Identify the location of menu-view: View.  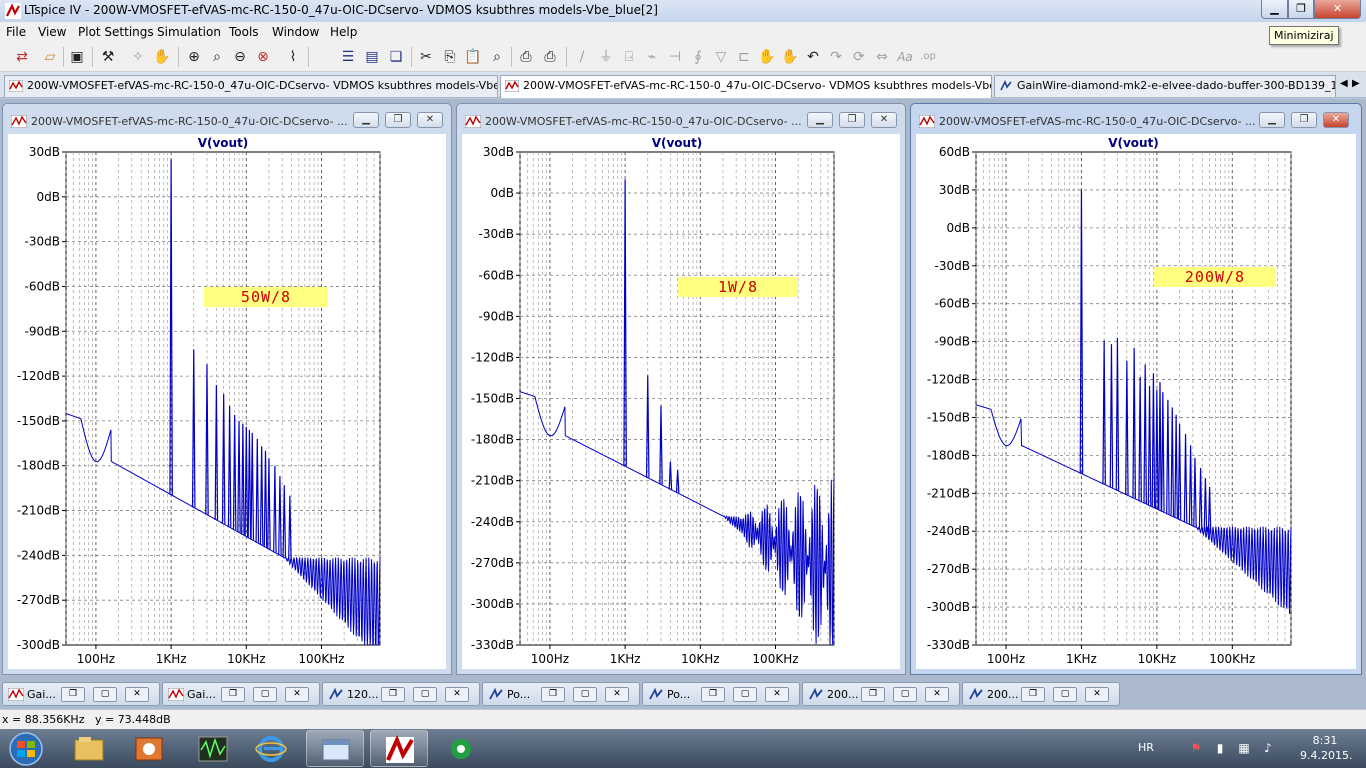
(52, 32).